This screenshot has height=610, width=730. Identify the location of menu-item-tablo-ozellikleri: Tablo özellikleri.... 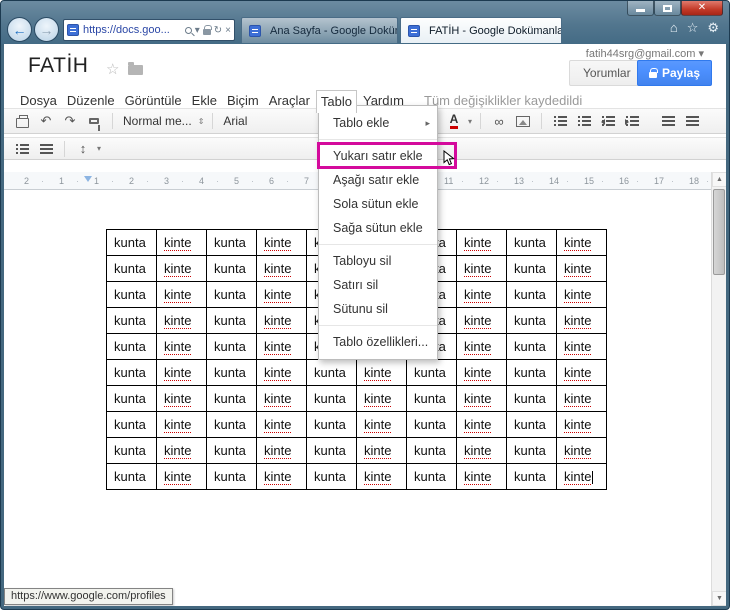
(378, 342).